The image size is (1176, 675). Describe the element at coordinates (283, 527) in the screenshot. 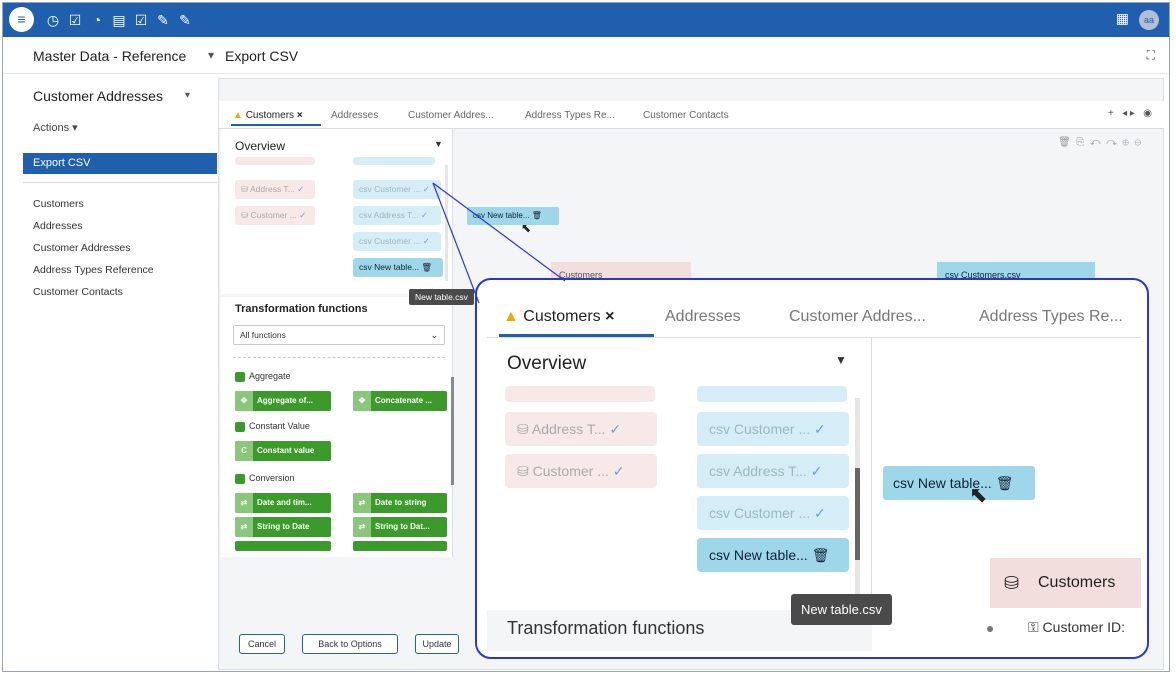

I see `function-string-to-date: ⇄ String to Date` at that location.